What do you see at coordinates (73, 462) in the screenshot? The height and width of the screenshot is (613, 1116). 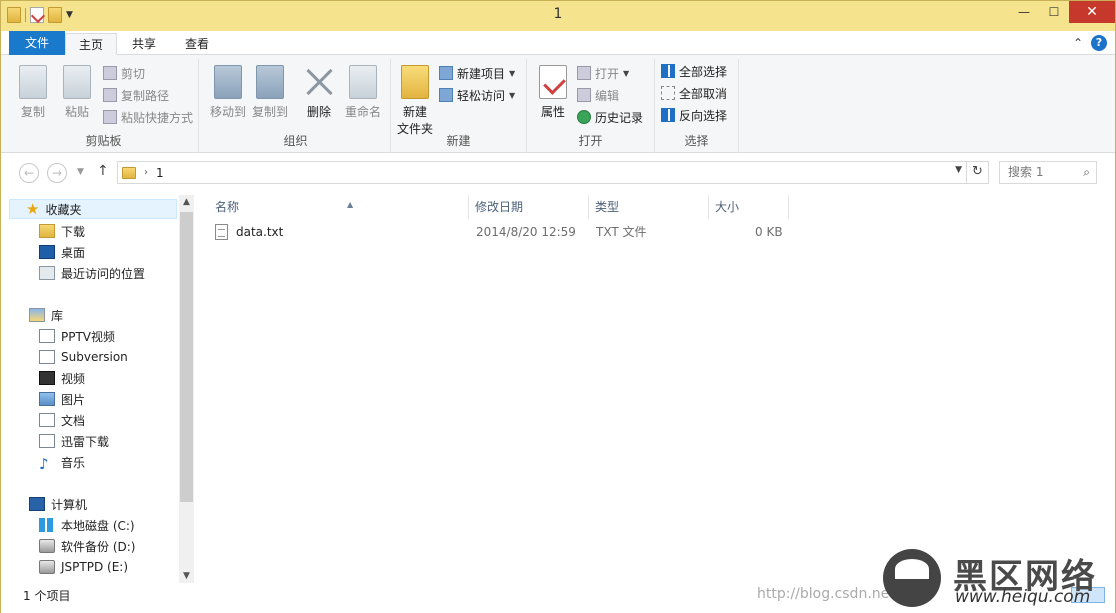 I see `nav-label: 音乐` at bounding box center [73, 462].